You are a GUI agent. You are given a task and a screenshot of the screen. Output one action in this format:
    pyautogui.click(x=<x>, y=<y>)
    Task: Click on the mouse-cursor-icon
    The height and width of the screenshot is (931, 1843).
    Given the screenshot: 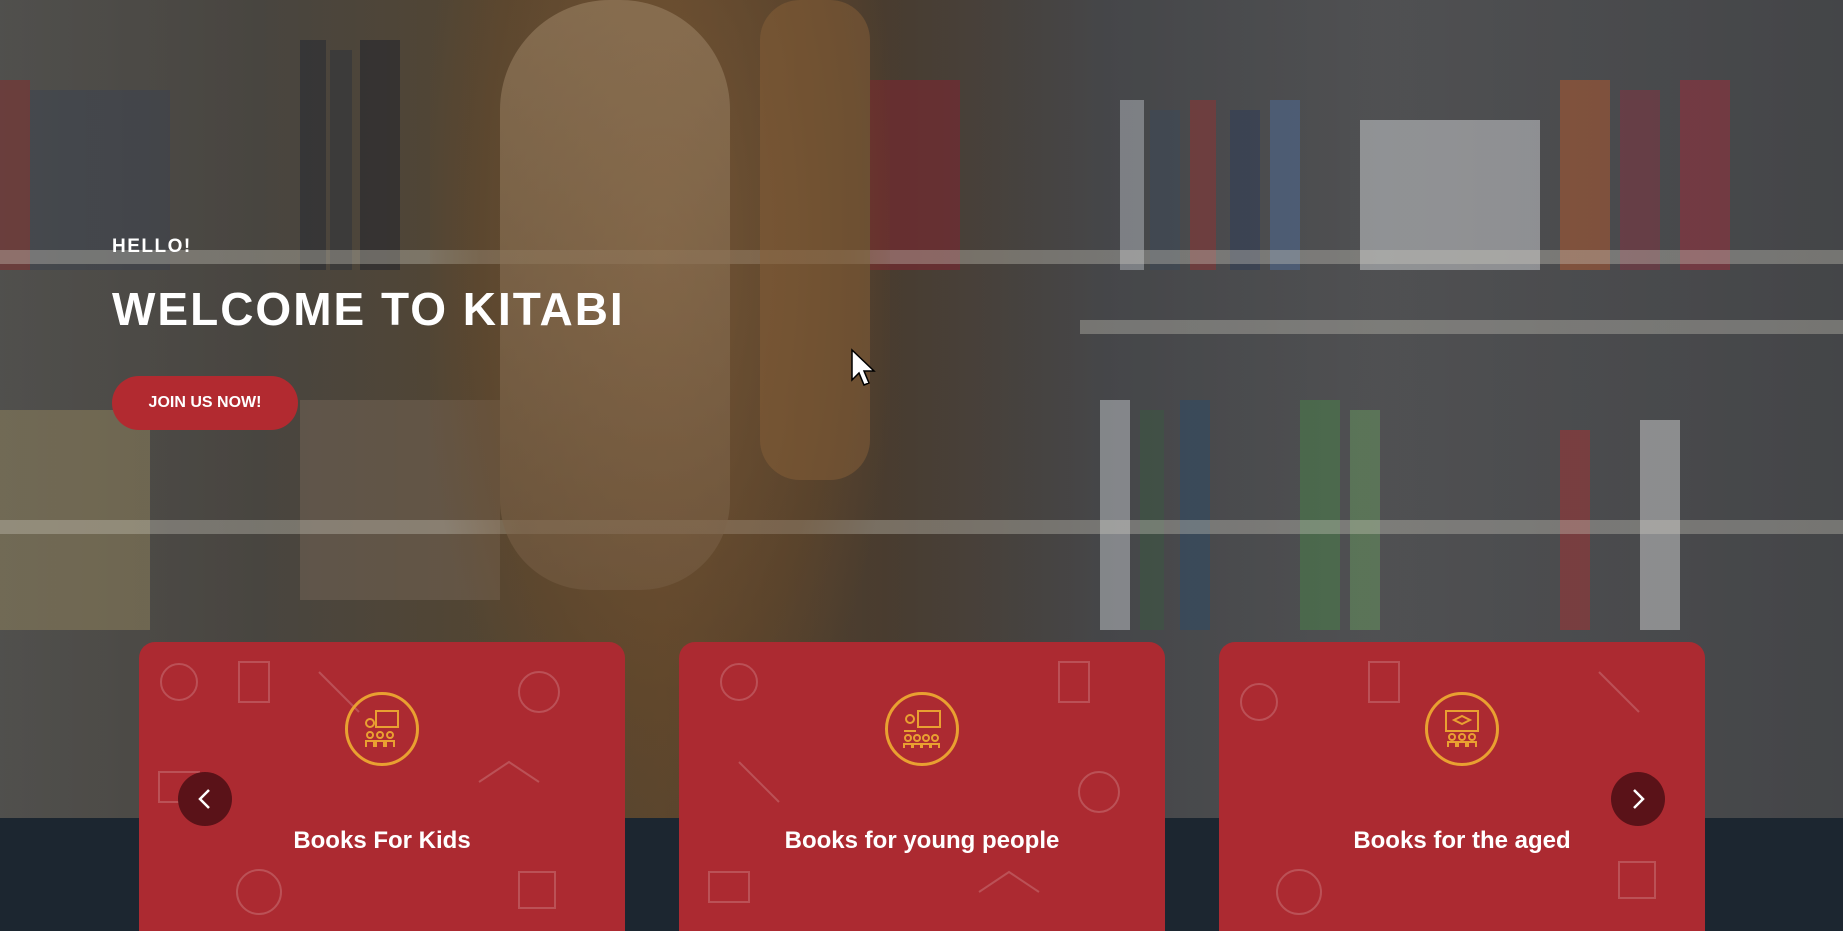 What is the action you would take?
    pyautogui.click(x=863, y=367)
    